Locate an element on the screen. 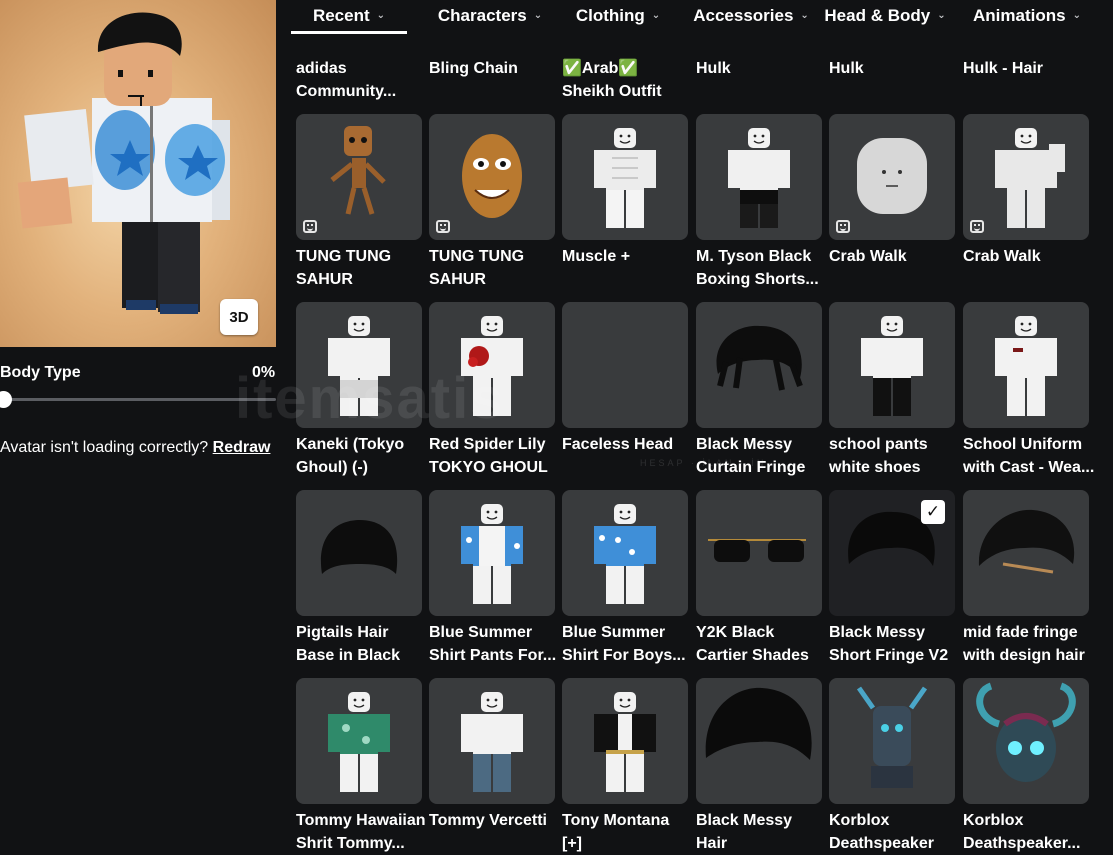 The image size is (1113, 855). item-name: Black Messy Curtain Fringe is located at coordinates (762, 456).